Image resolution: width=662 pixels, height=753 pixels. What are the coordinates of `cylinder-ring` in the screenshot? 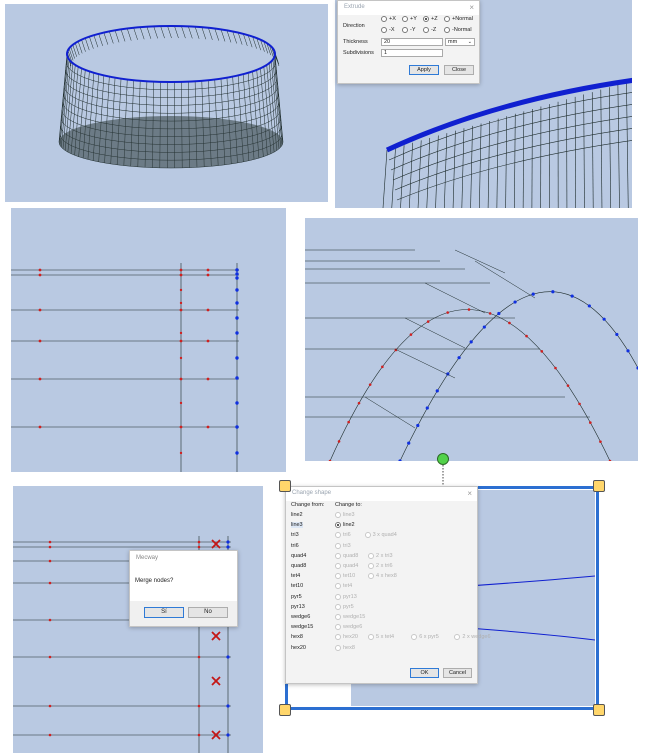 It's located at (171, 99).